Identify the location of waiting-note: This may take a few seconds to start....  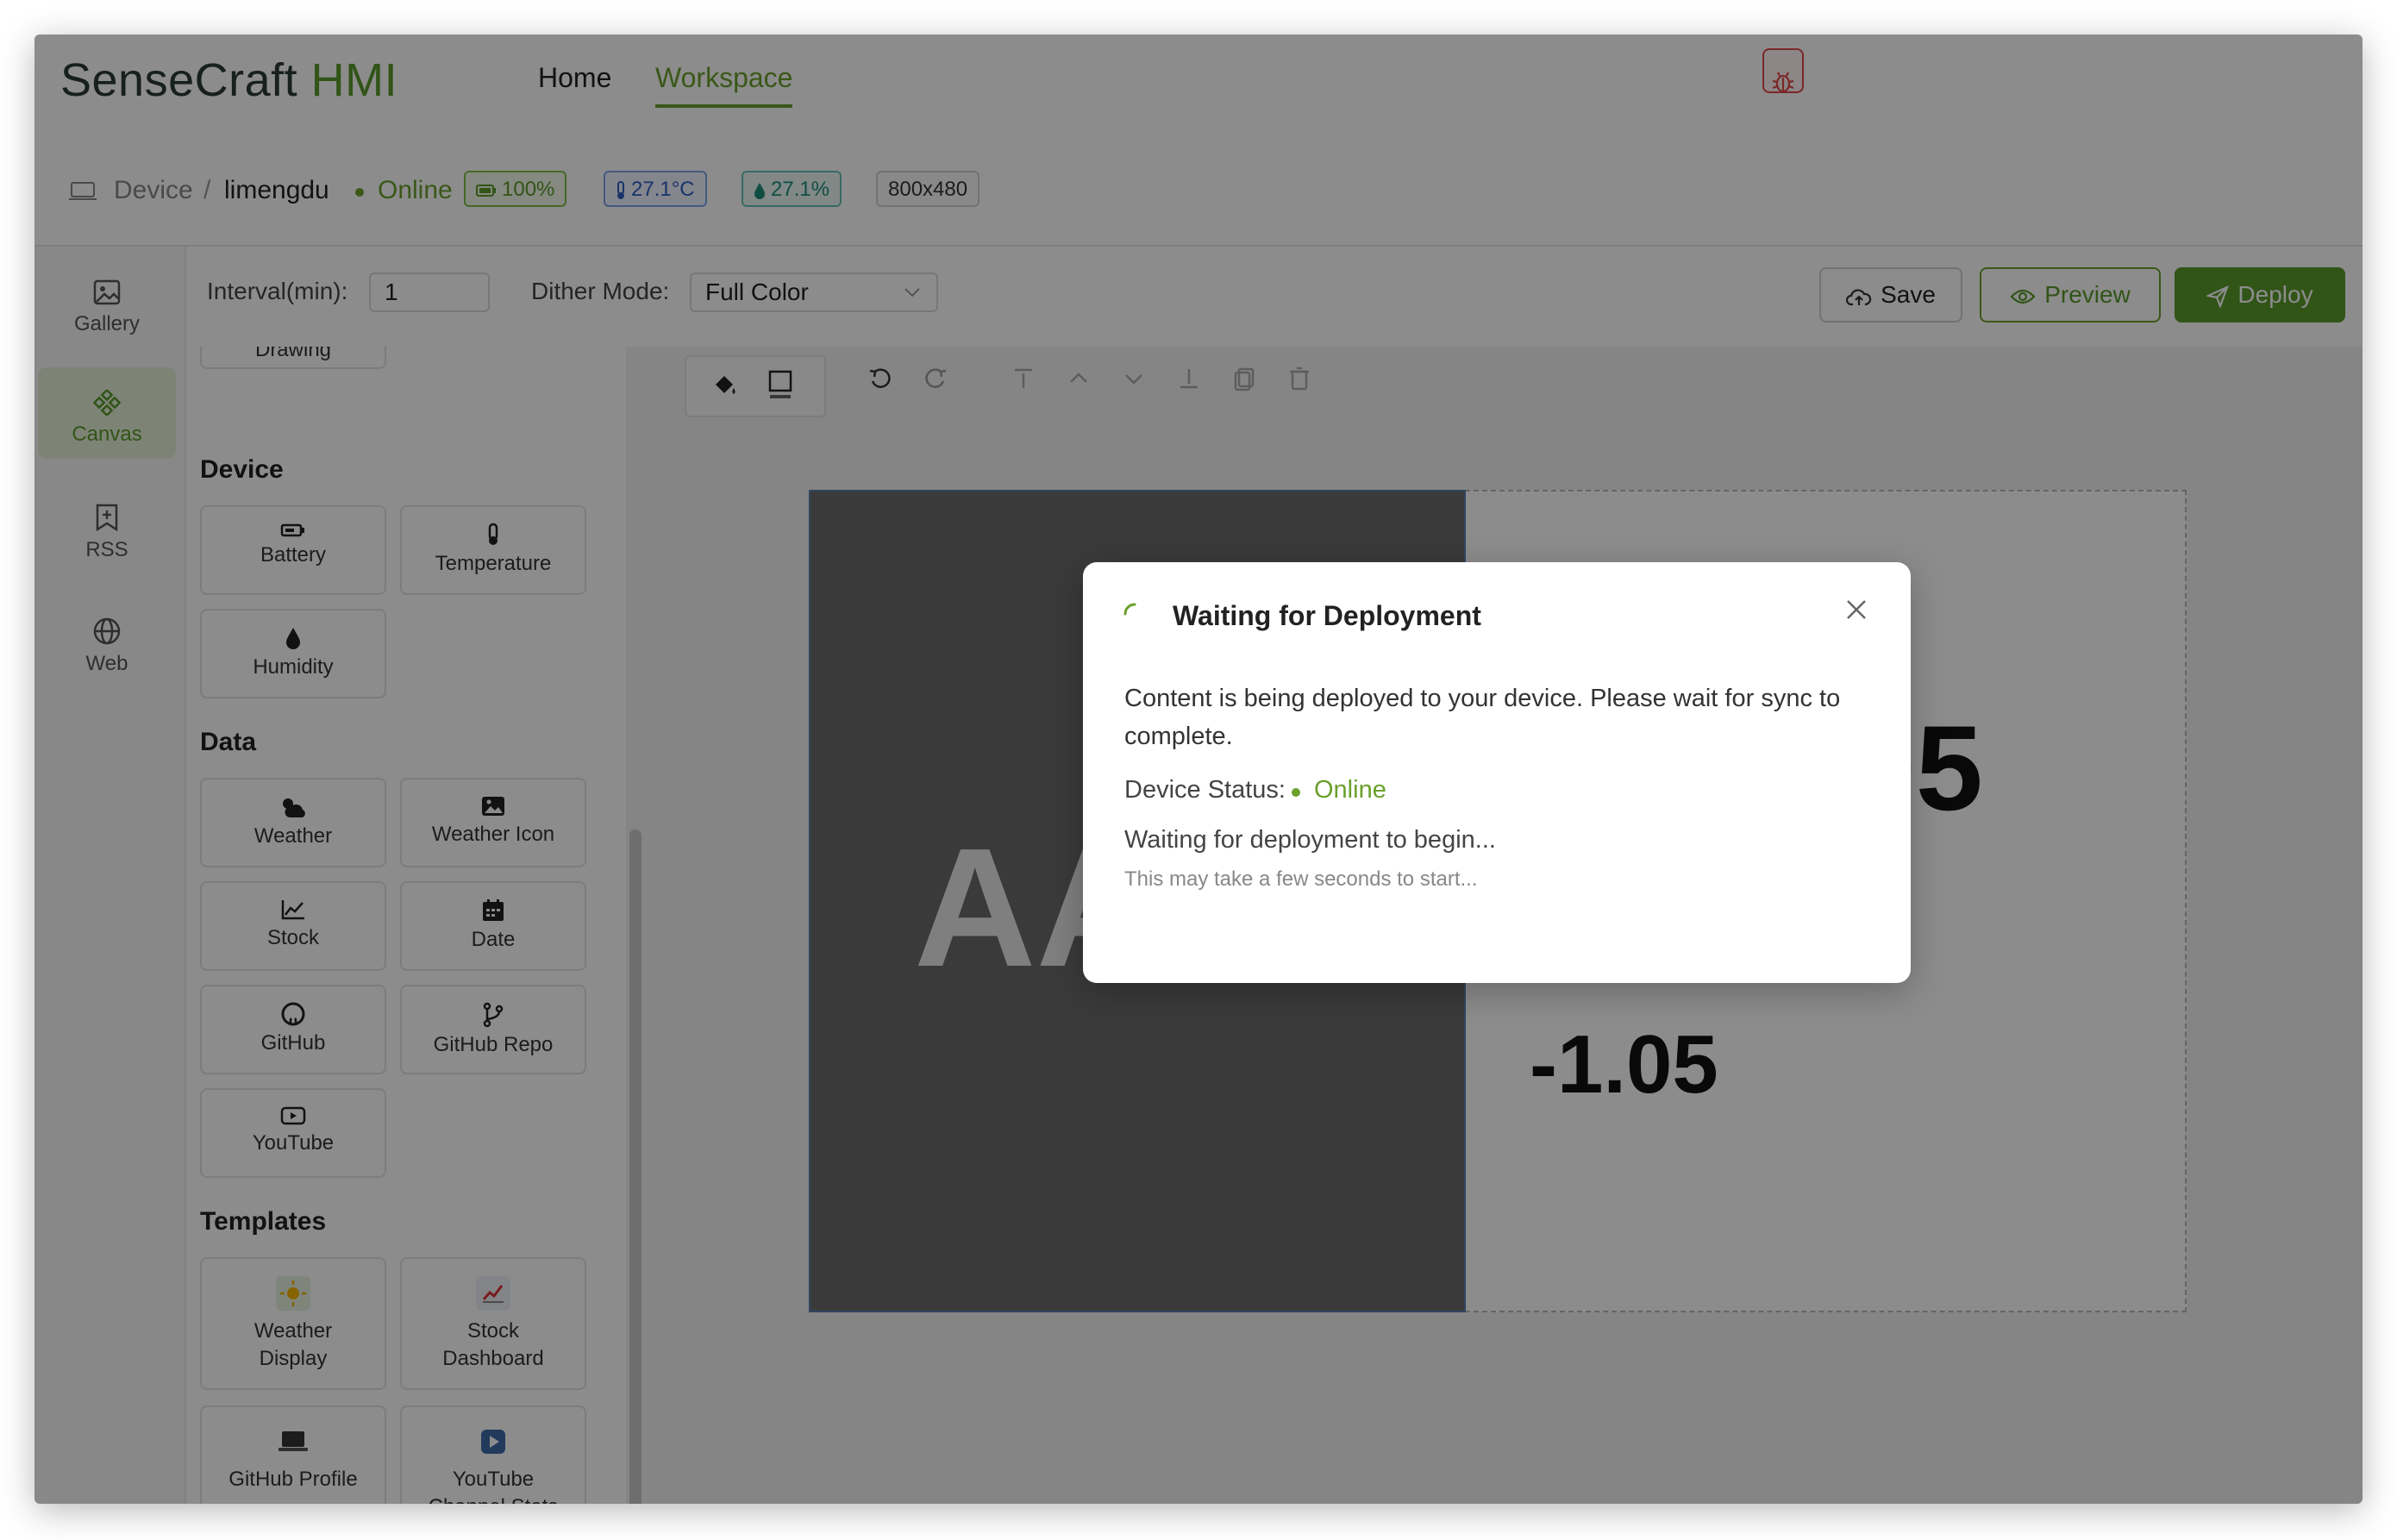
(1301, 879).